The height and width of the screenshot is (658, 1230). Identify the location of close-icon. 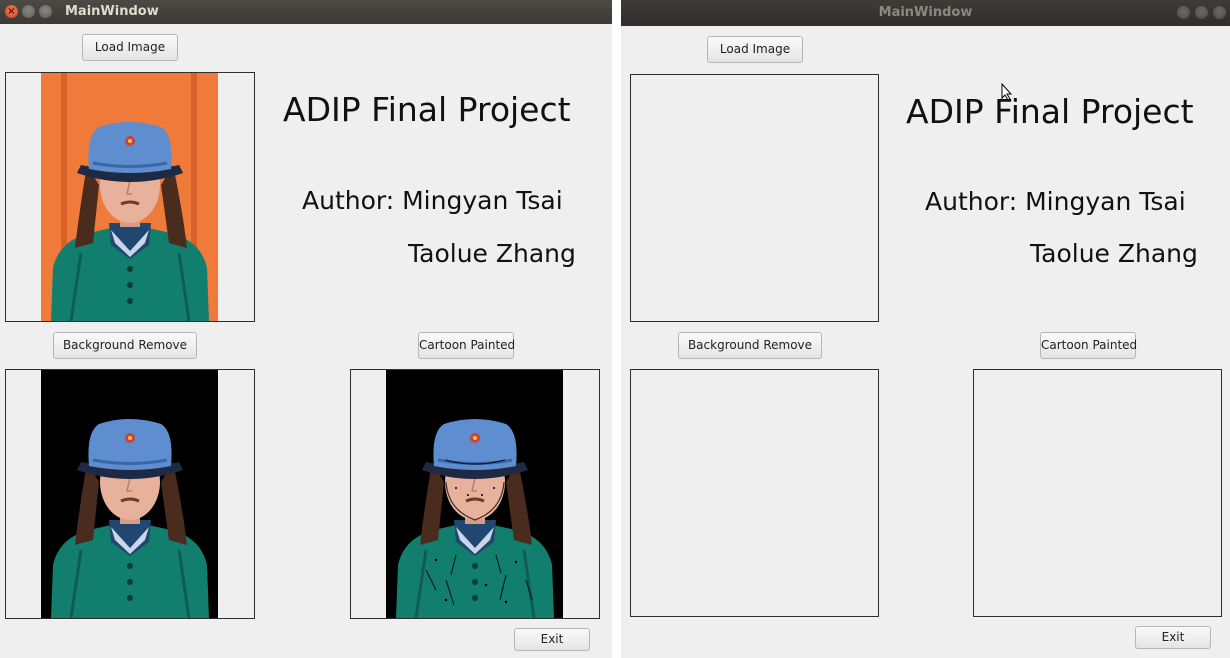
(1219, 12).